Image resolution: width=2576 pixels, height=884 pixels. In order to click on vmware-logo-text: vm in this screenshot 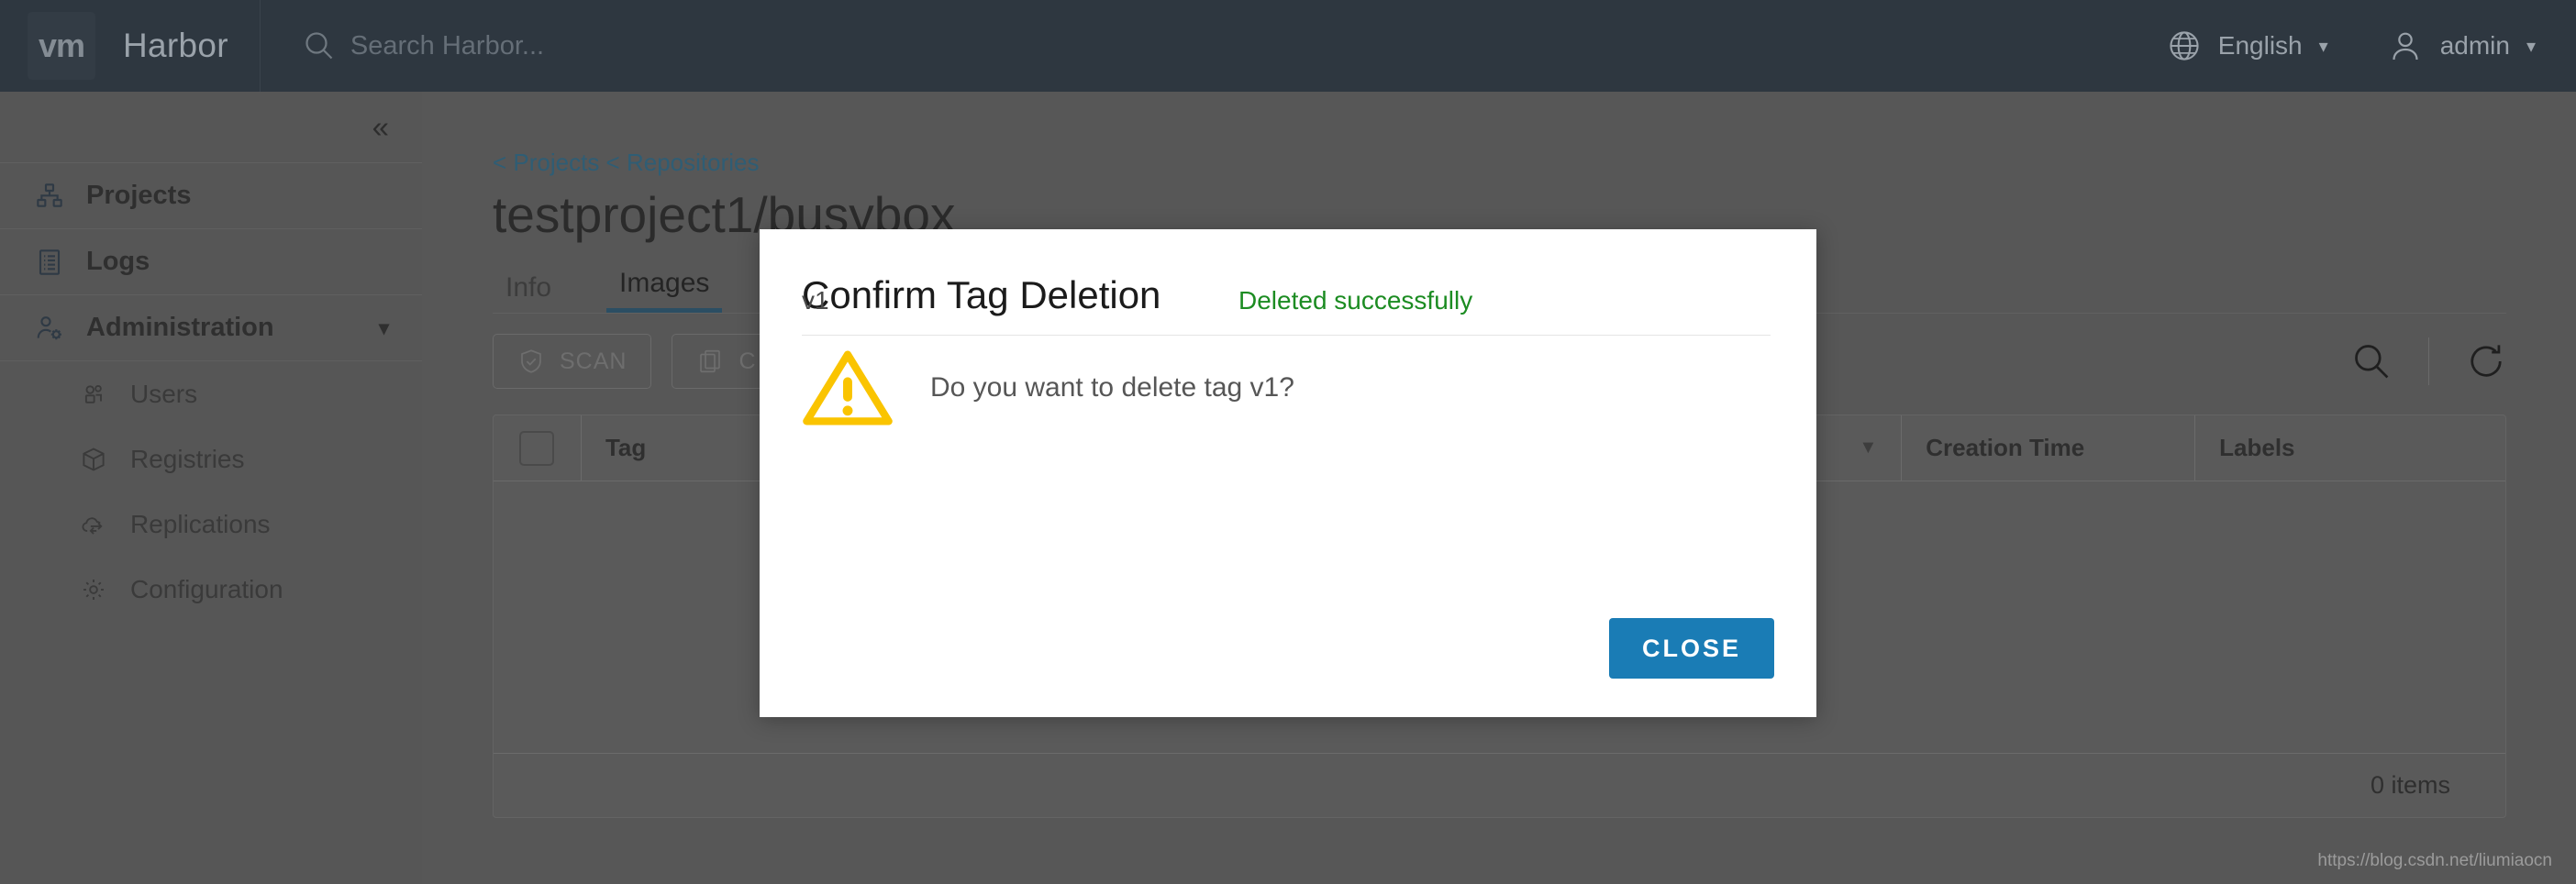, I will do `click(61, 45)`.